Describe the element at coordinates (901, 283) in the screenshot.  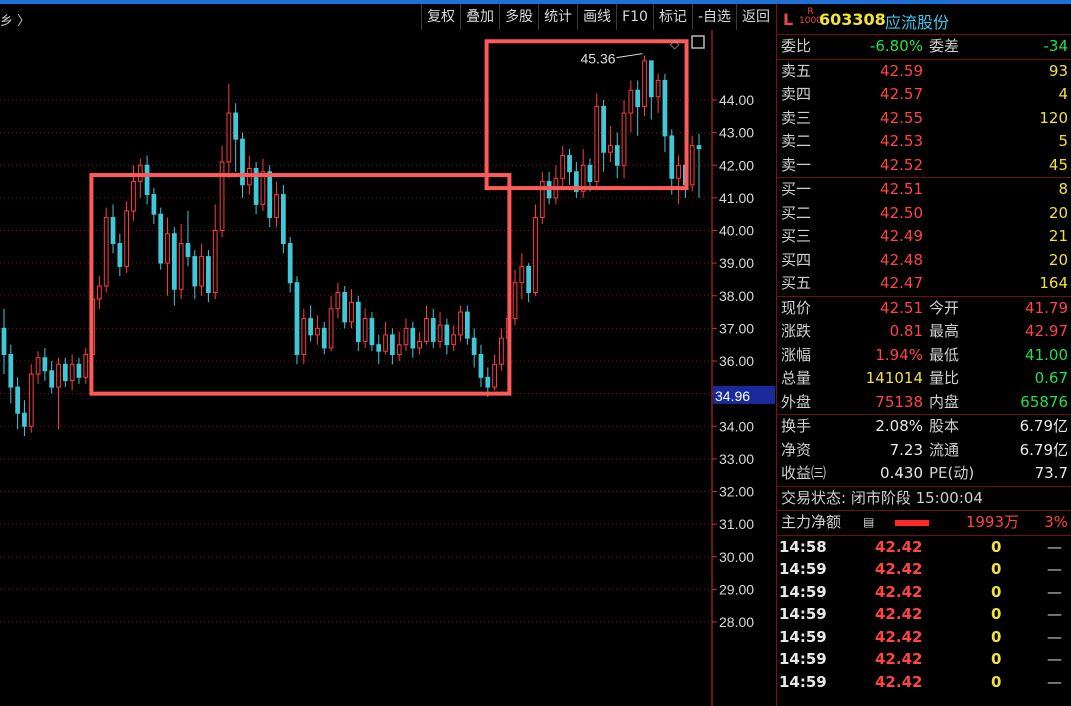
I see `order-price: 42.47` at that location.